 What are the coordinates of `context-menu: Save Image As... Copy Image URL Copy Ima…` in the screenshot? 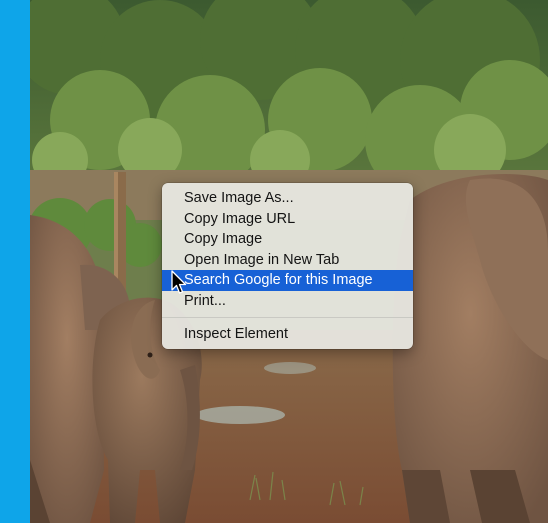 It's located at (287, 266).